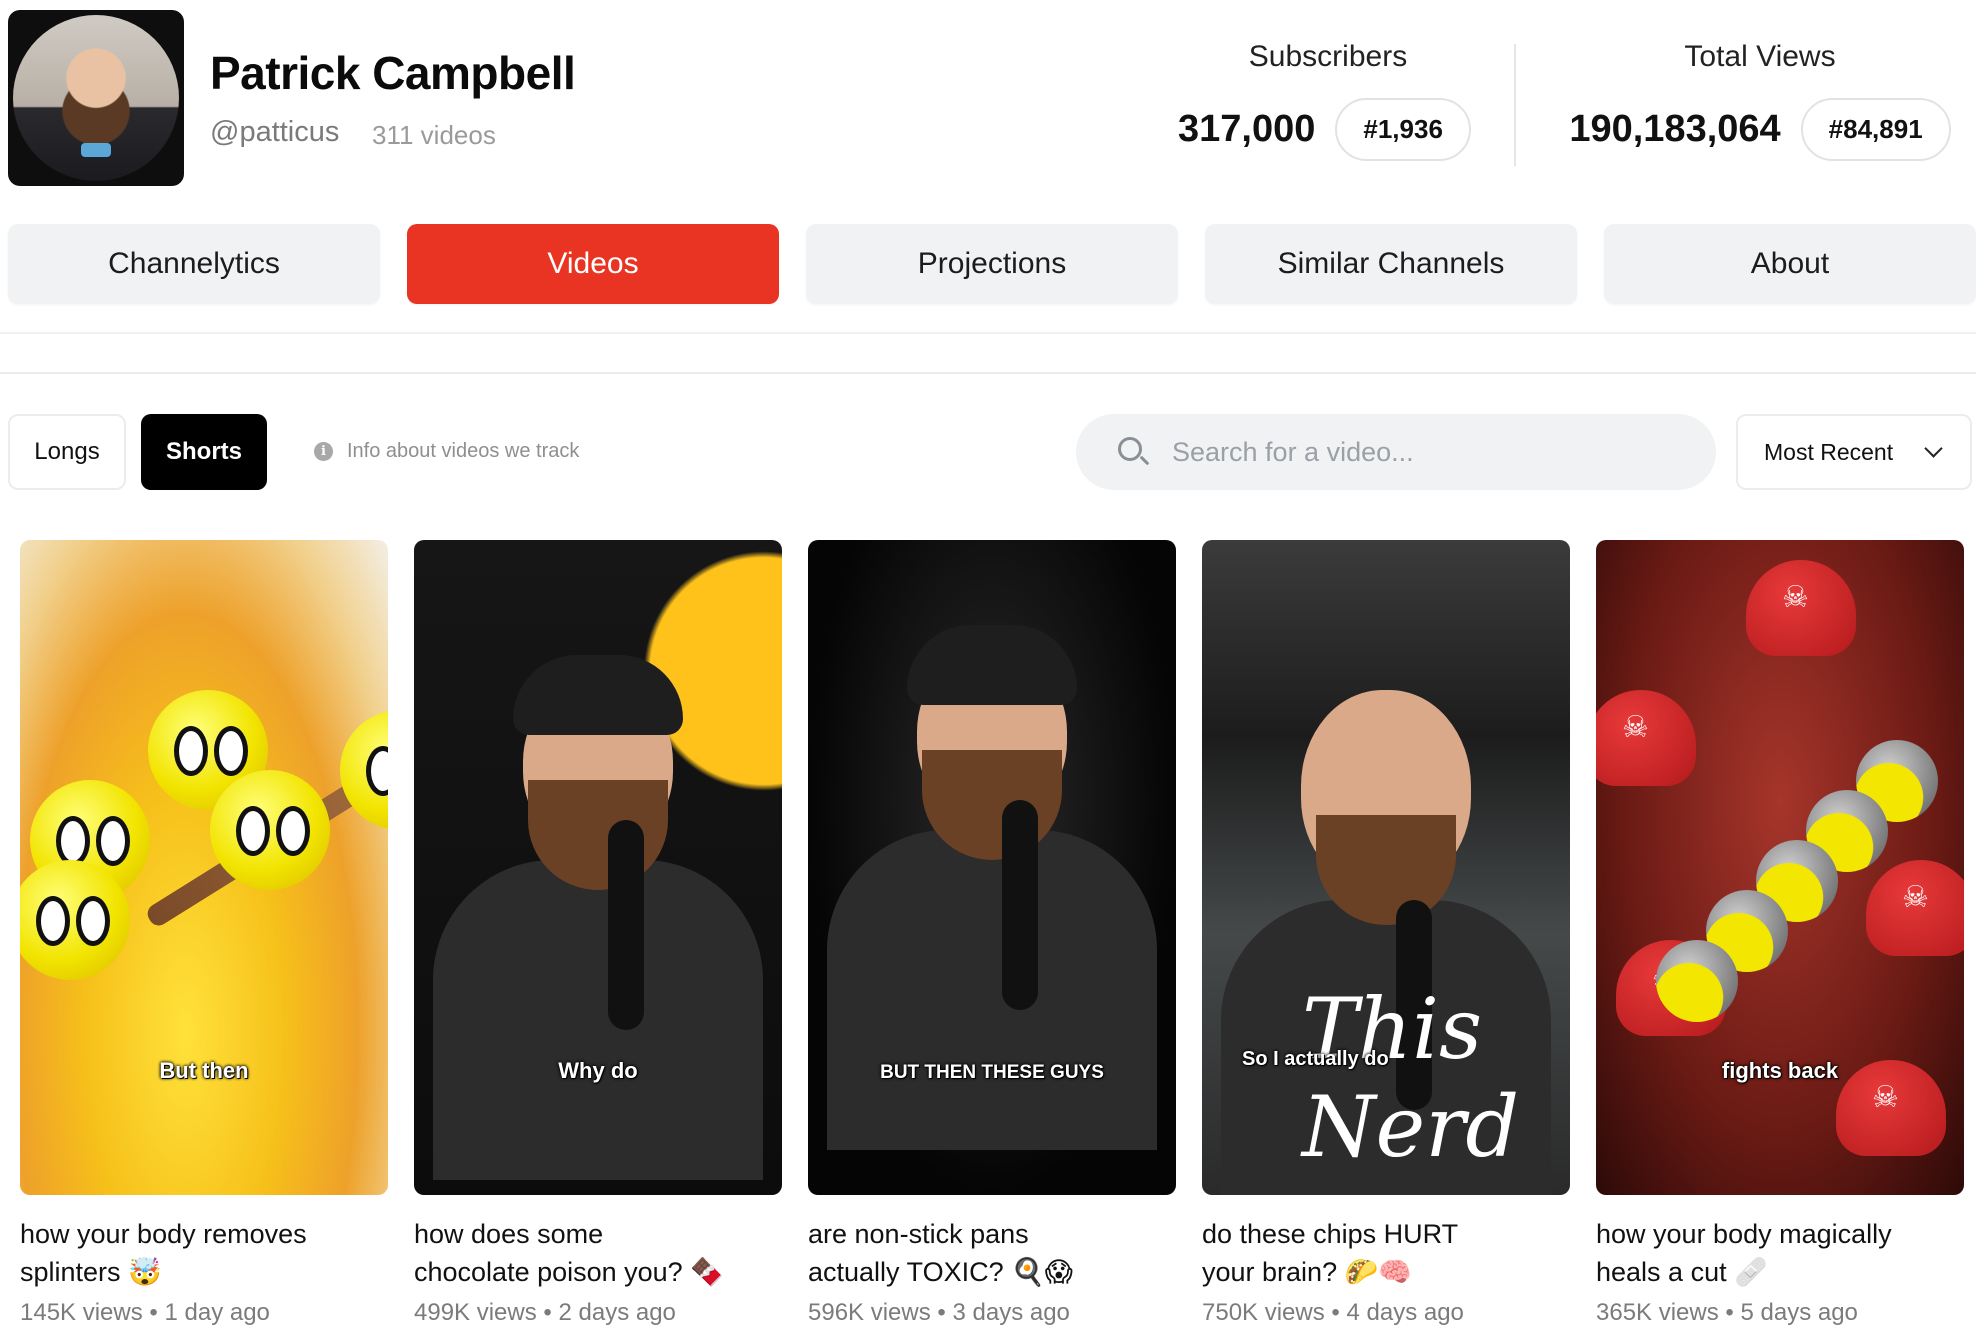 This screenshot has height=1344, width=1976. What do you see at coordinates (1133, 452) in the screenshot?
I see `search-icon` at bounding box center [1133, 452].